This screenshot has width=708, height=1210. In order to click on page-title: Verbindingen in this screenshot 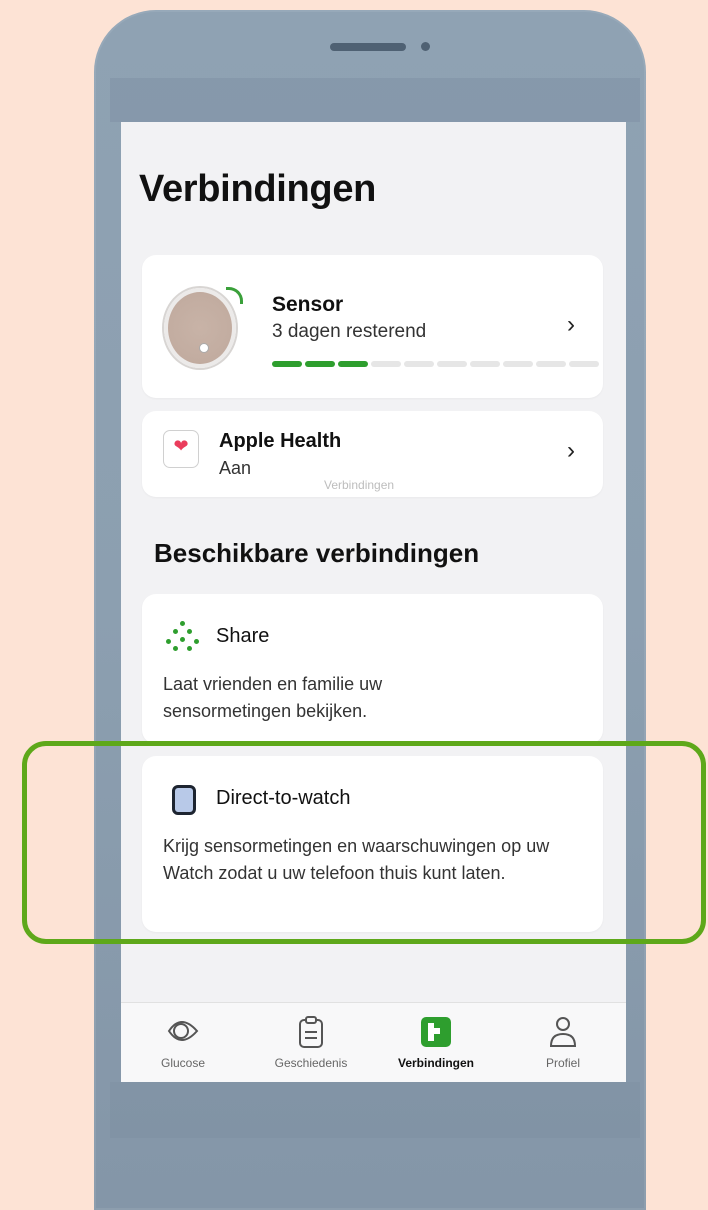, I will do `click(258, 189)`.